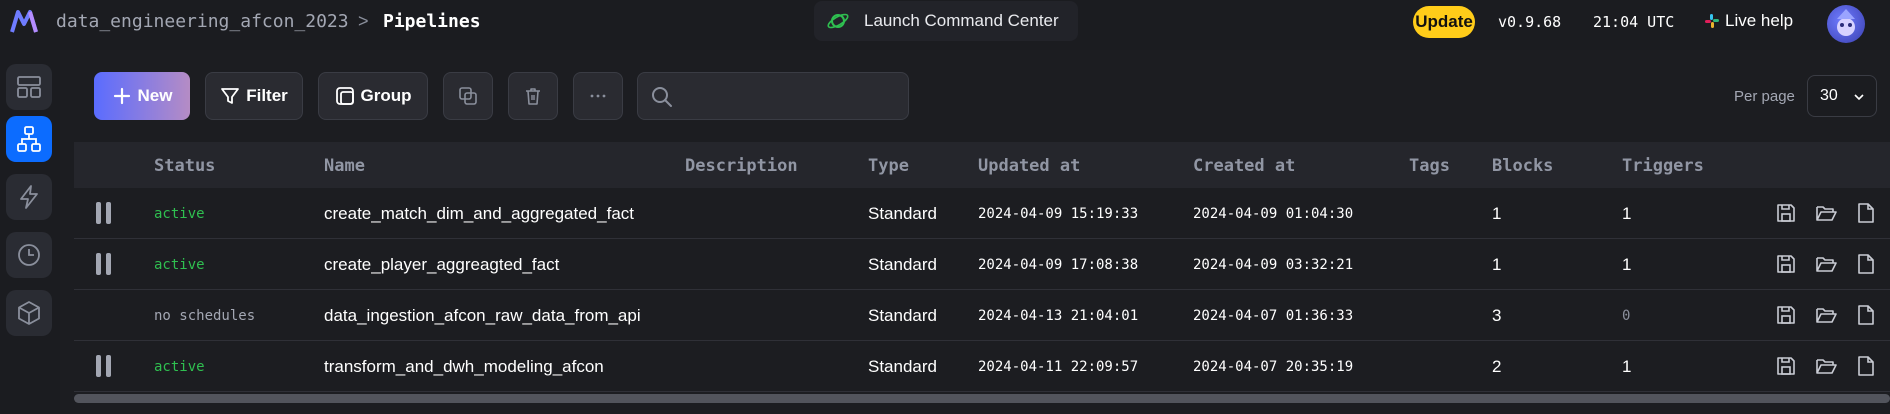 This screenshot has width=1890, height=414. What do you see at coordinates (441, 265) in the screenshot?
I see `pipeline-name-link: create_player_aggreagted_fact` at bounding box center [441, 265].